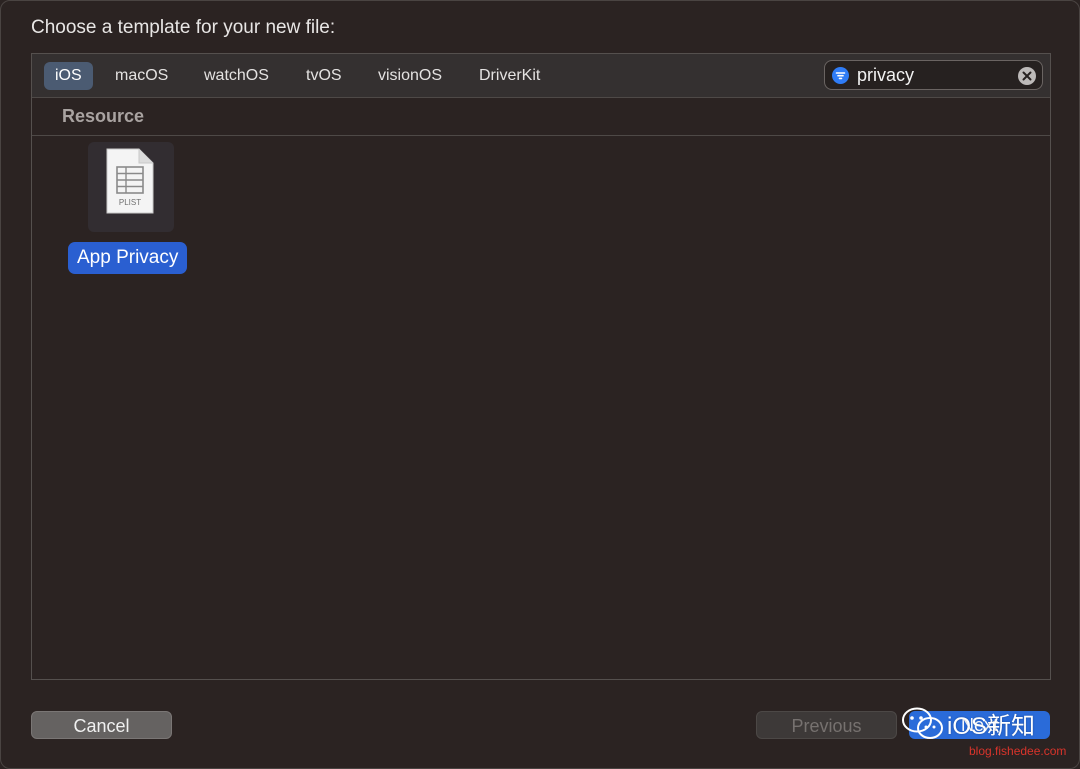  I want to click on section-title: Resource, so click(103, 116).